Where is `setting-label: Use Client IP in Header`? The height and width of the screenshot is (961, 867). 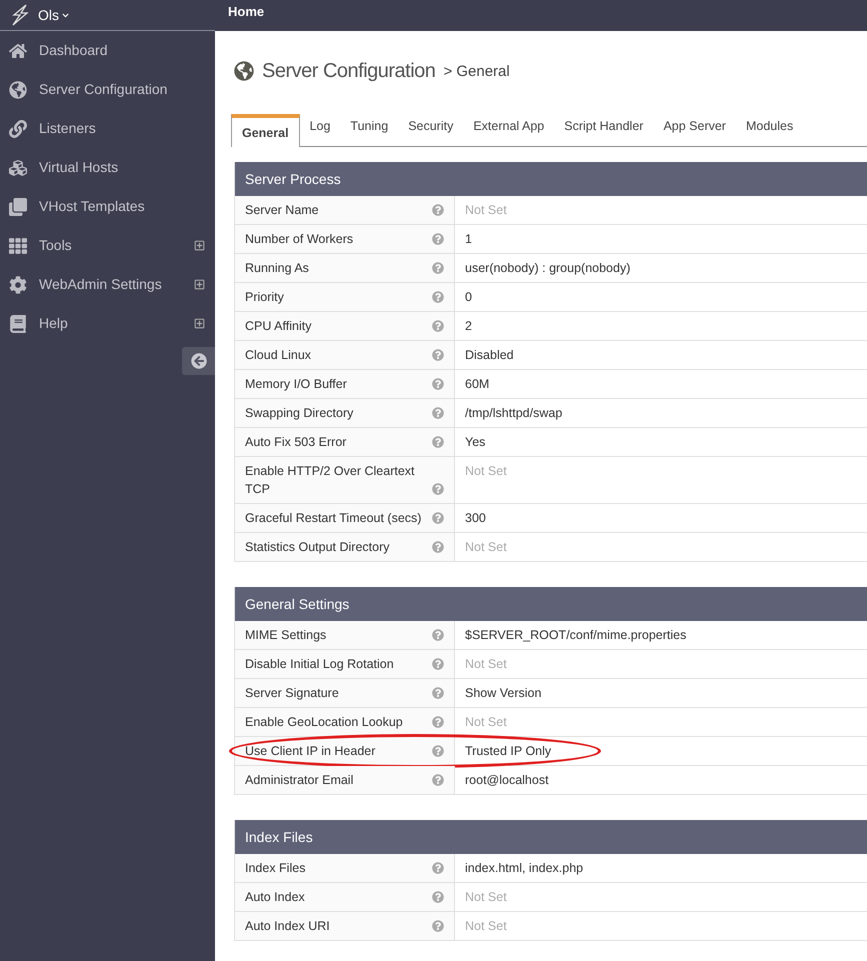 setting-label: Use Client IP in Header is located at coordinates (310, 751).